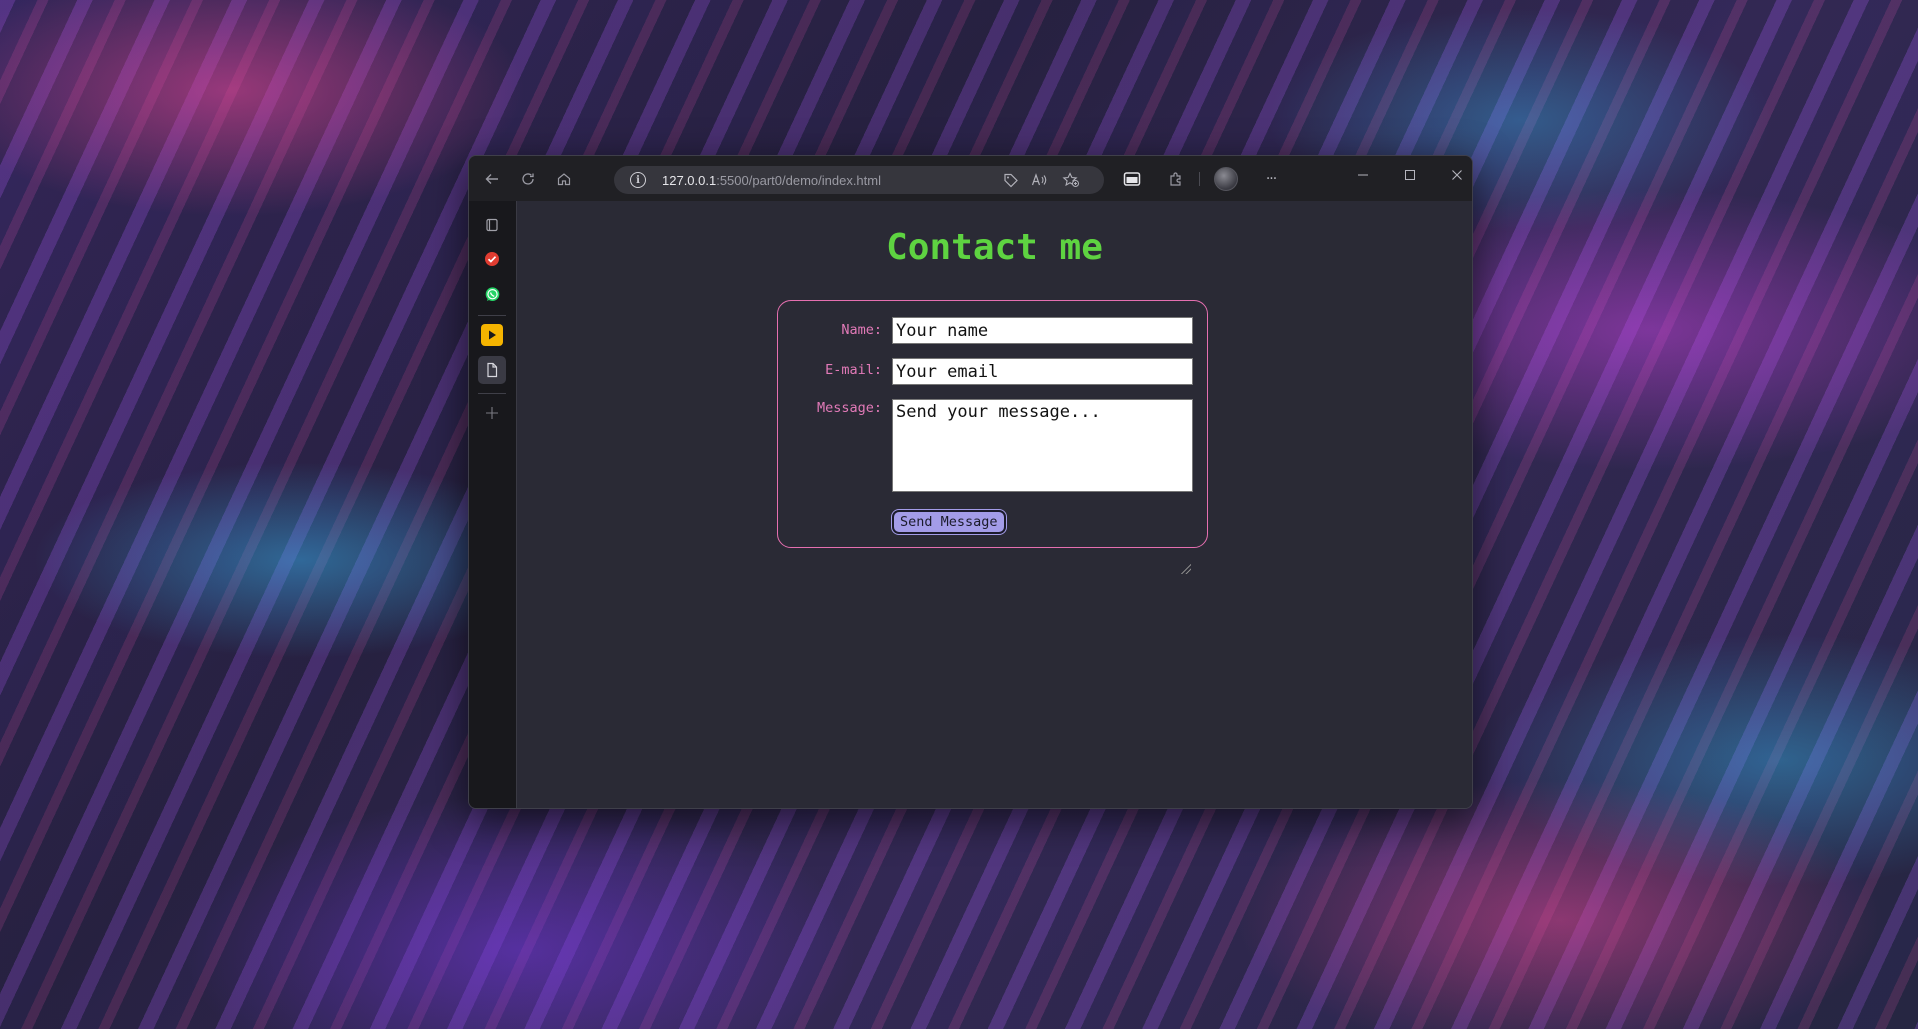 This screenshot has width=1918, height=1029. I want to click on url-text: 127.0.0.1:5500/part0/demo/index.html, so click(771, 180).